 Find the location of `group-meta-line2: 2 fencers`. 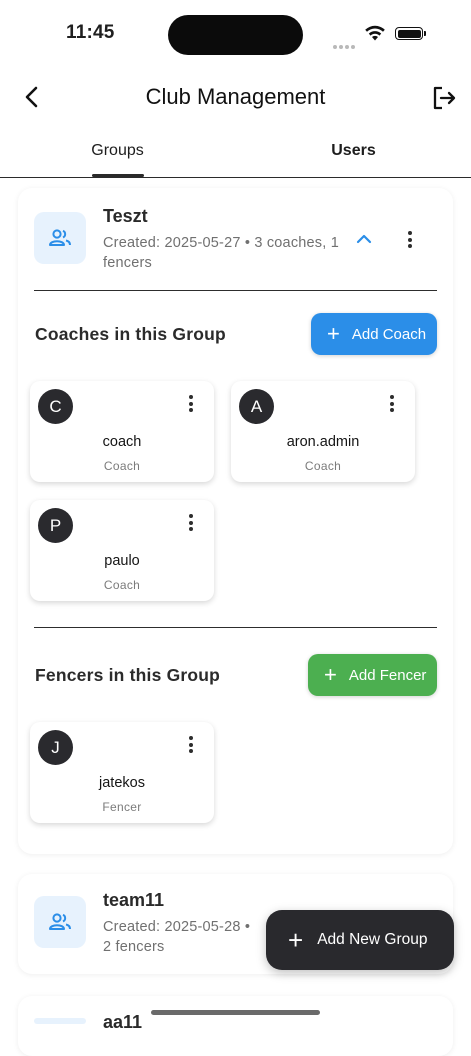

group-meta-line2: 2 fencers is located at coordinates (134, 947).